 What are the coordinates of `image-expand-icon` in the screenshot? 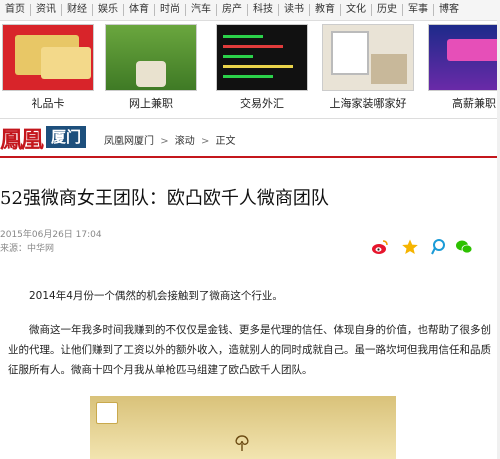 It's located at (107, 413).